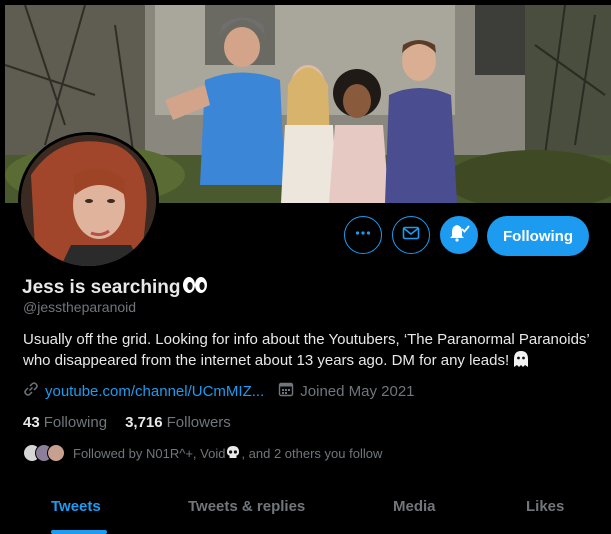 This screenshot has height=534, width=611. What do you see at coordinates (101, 287) in the screenshot?
I see `display-name-text: Jess is searching` at bounding box center [101, 287].